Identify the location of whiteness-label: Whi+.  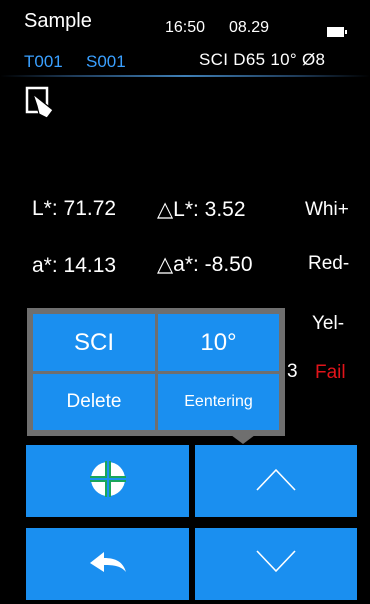
(327, 209).